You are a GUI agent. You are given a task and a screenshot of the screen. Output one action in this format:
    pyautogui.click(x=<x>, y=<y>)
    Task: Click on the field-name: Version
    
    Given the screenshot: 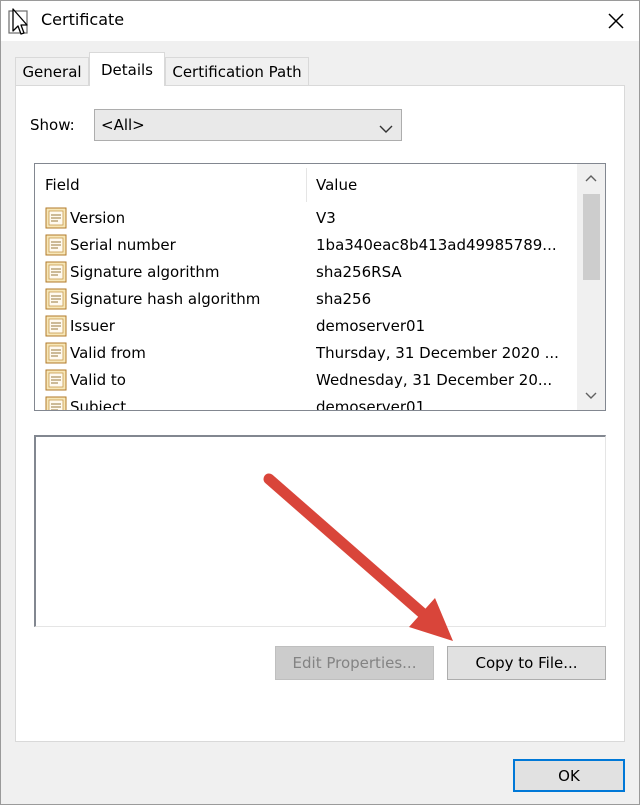 What is the action you would take?
    pyautogui.click(x=98, y=218)
    